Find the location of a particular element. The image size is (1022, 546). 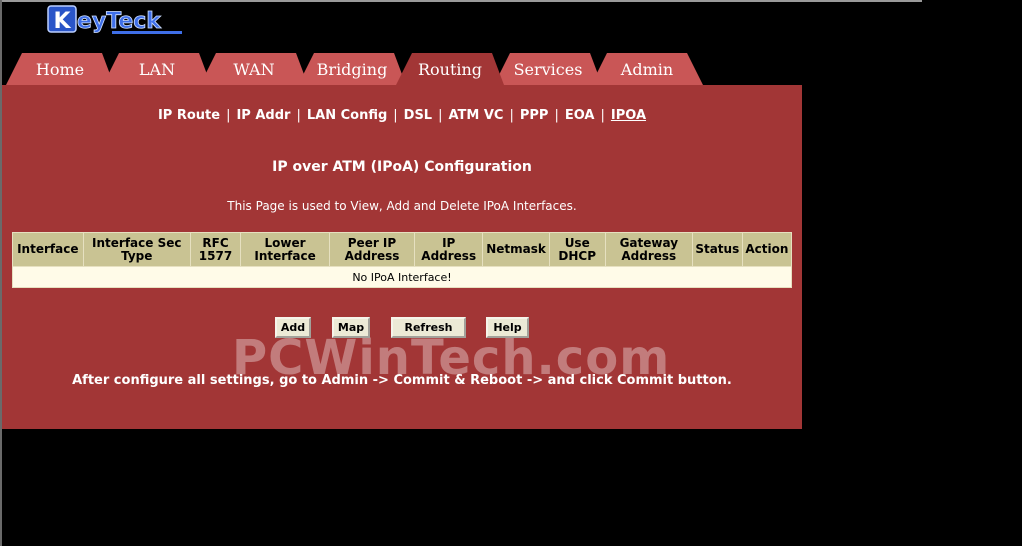

tab-wan-label: WAN is located at coordinates (254, 69).